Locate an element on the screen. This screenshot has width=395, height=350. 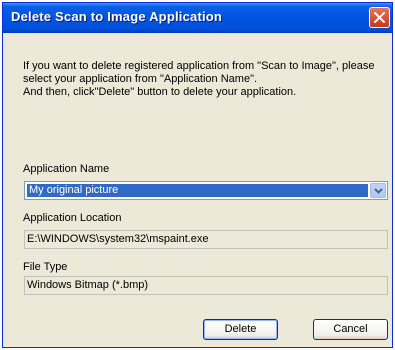
dropdown-button is located at coordinates (378, 190).